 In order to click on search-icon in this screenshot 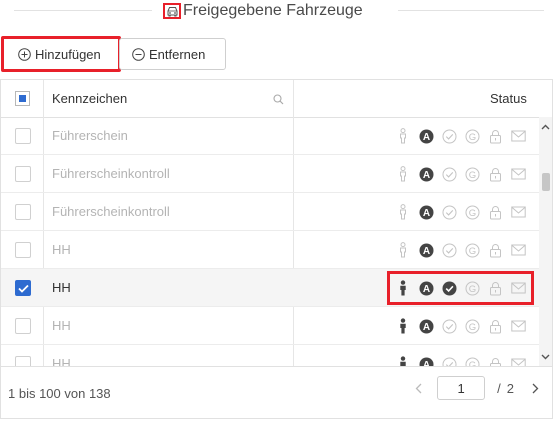, I will do `click(278, 101)`.